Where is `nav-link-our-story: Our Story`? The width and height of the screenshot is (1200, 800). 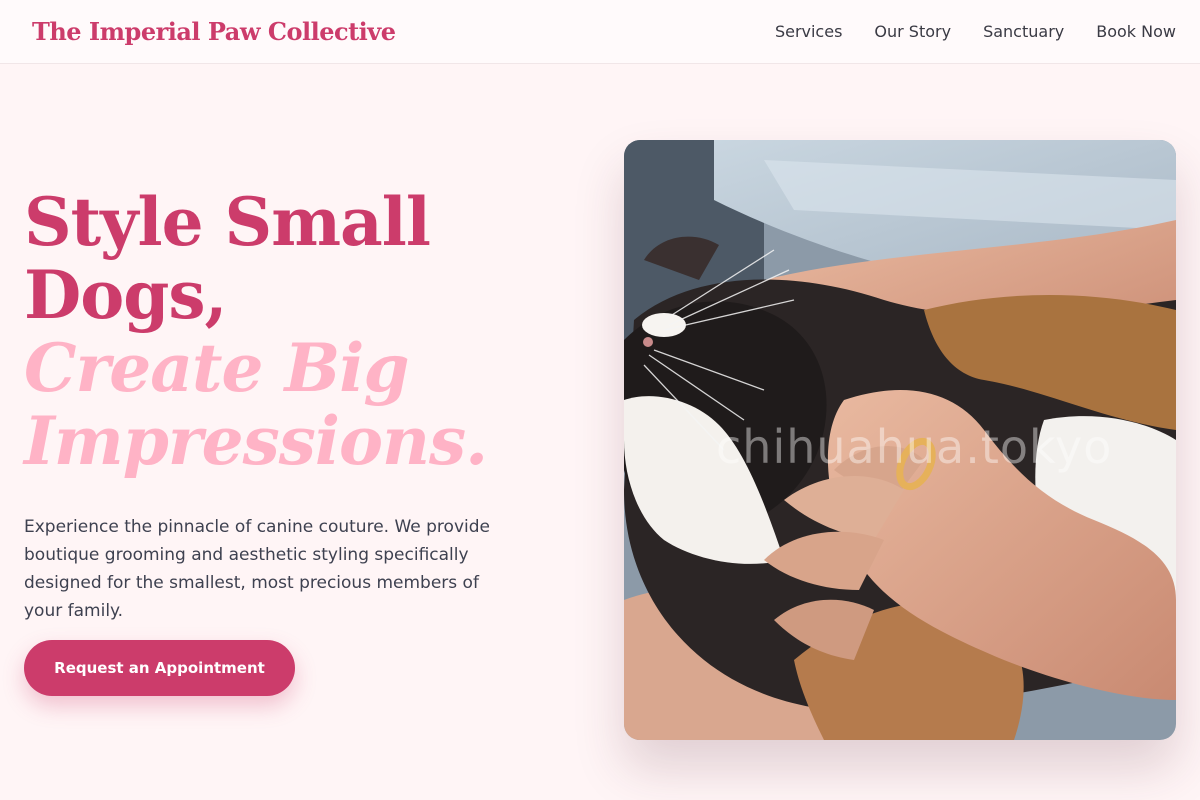
nav-link-our-story: Our Story is located at coordinates (912, 31).